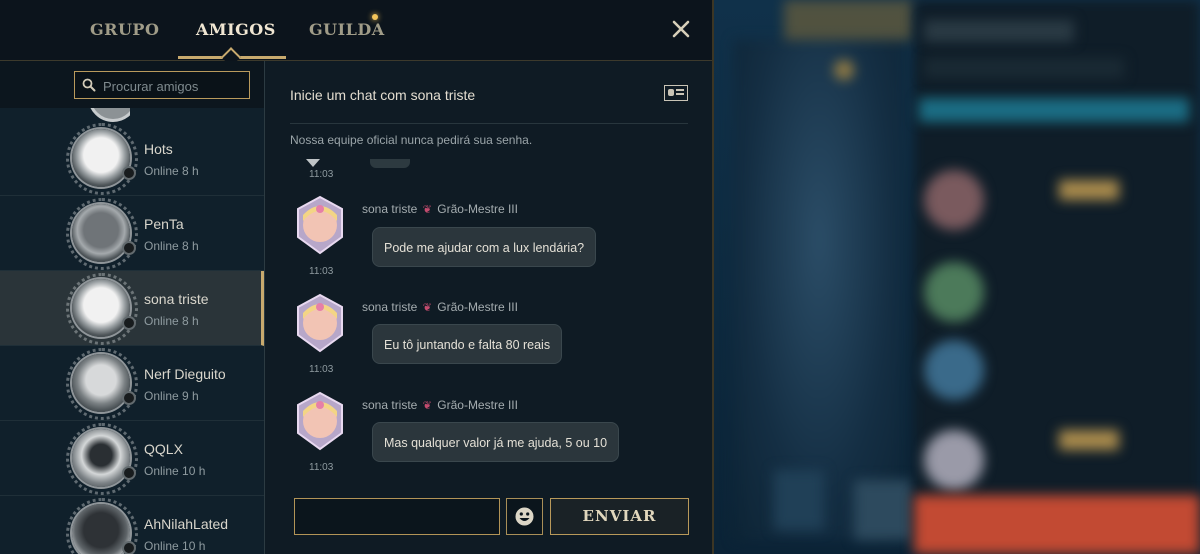 This screenshot has height=554, width=1200. I want to click on message-bubble: Pode me ajudar com a lux lendária?, so click(484, 247).